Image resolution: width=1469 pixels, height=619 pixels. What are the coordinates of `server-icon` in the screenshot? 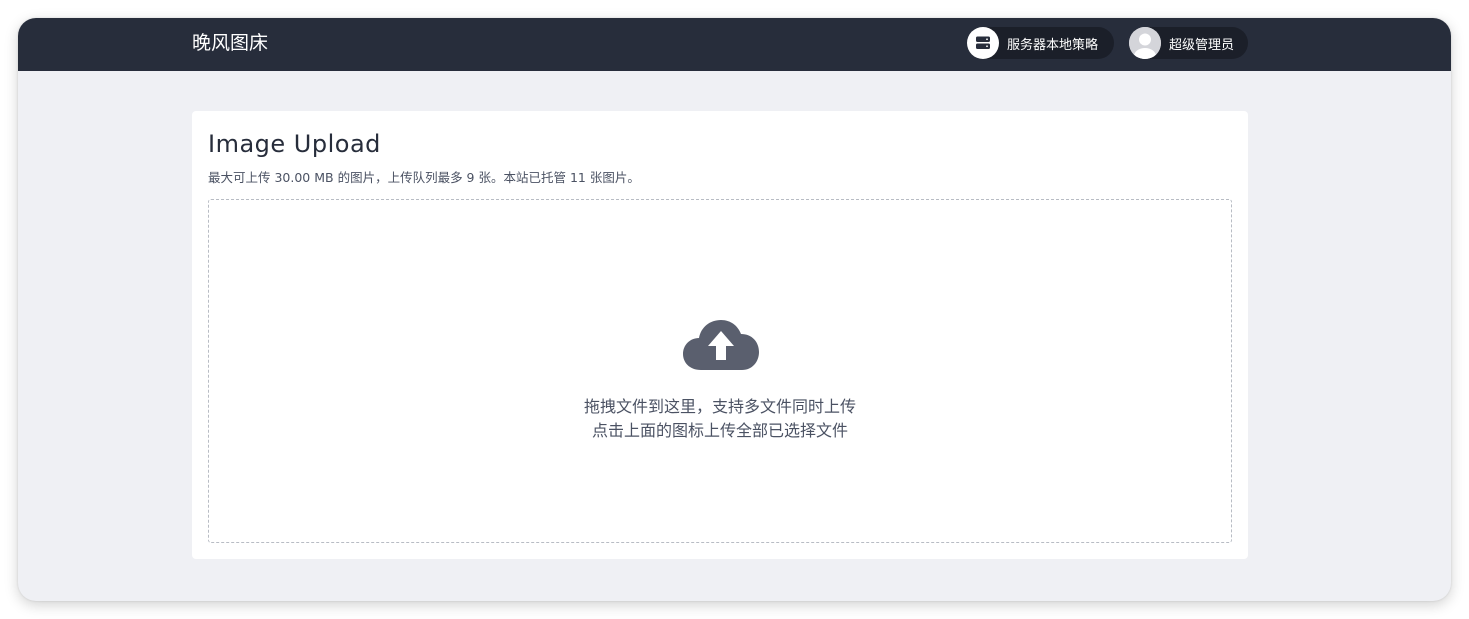 It's located at (983, 43).